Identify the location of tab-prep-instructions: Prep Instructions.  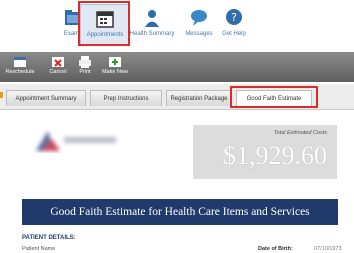
(126, 98).